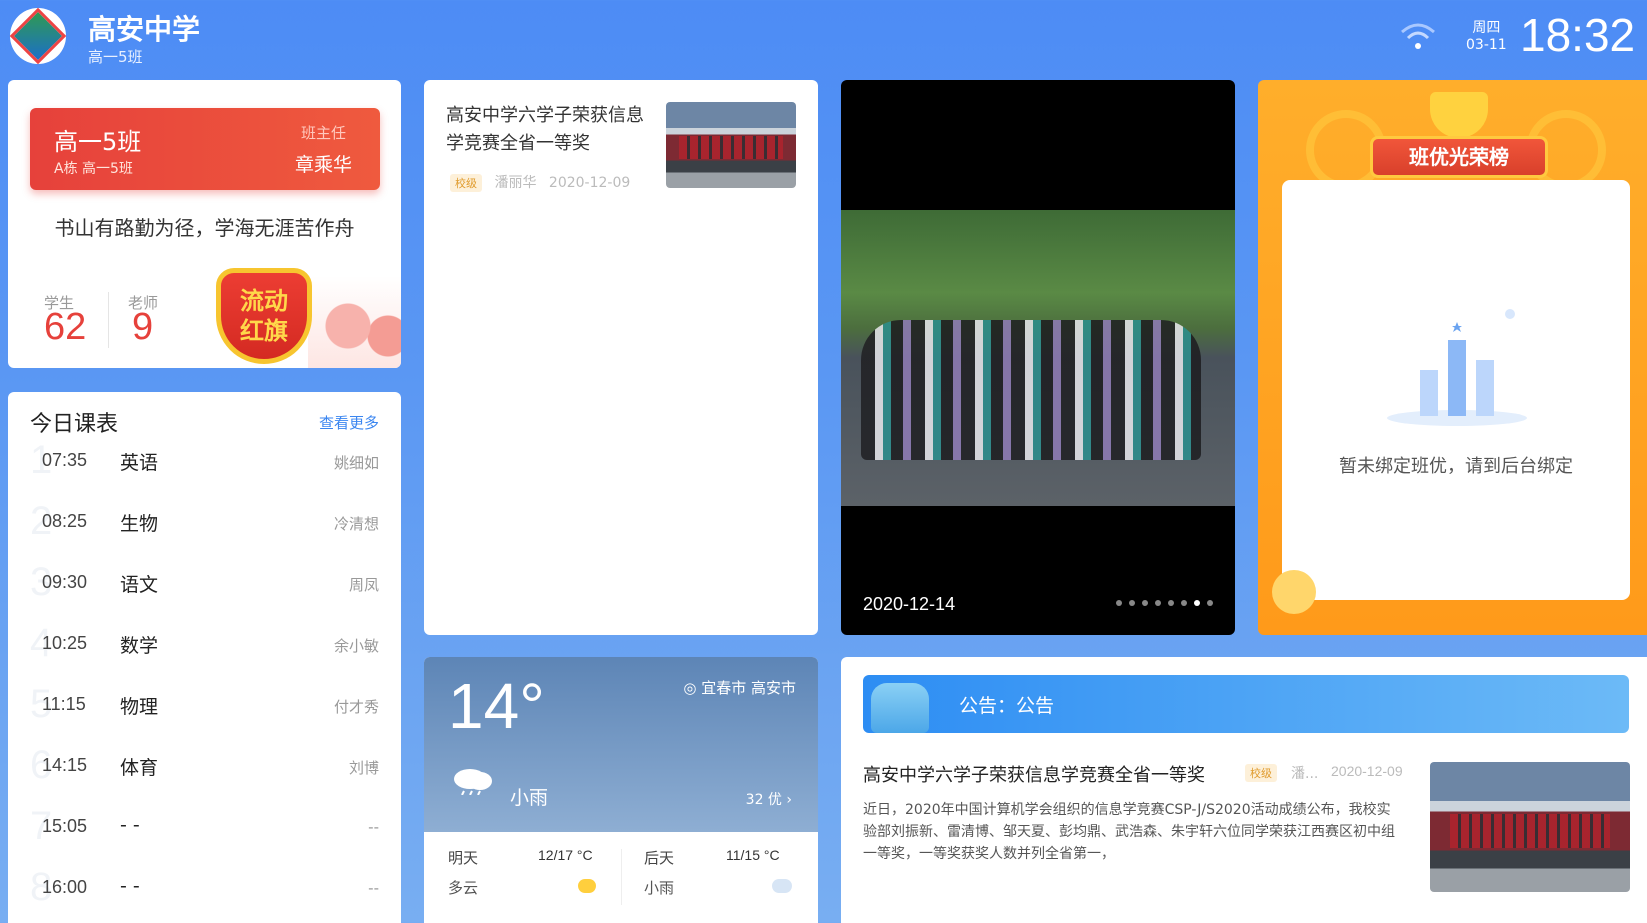  Describe the element at coordinates (739, 687) in the screenshot. I see `weather-location: ◎ 宜春市 高安市` at that location.